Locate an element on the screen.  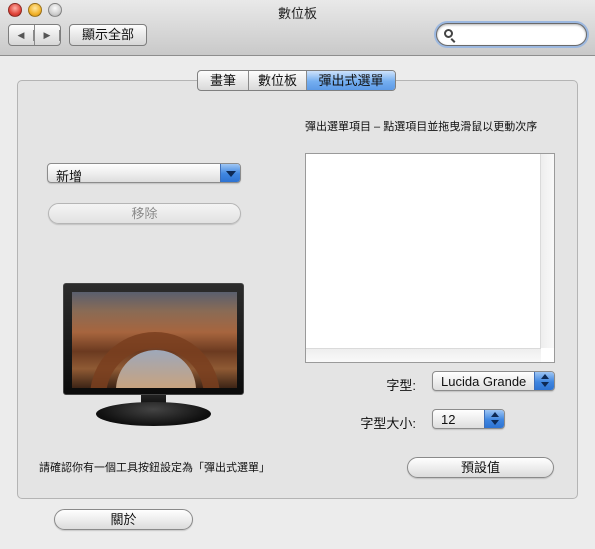
font-popup-button: Lucida Grande is located at coordinates (493, 381).